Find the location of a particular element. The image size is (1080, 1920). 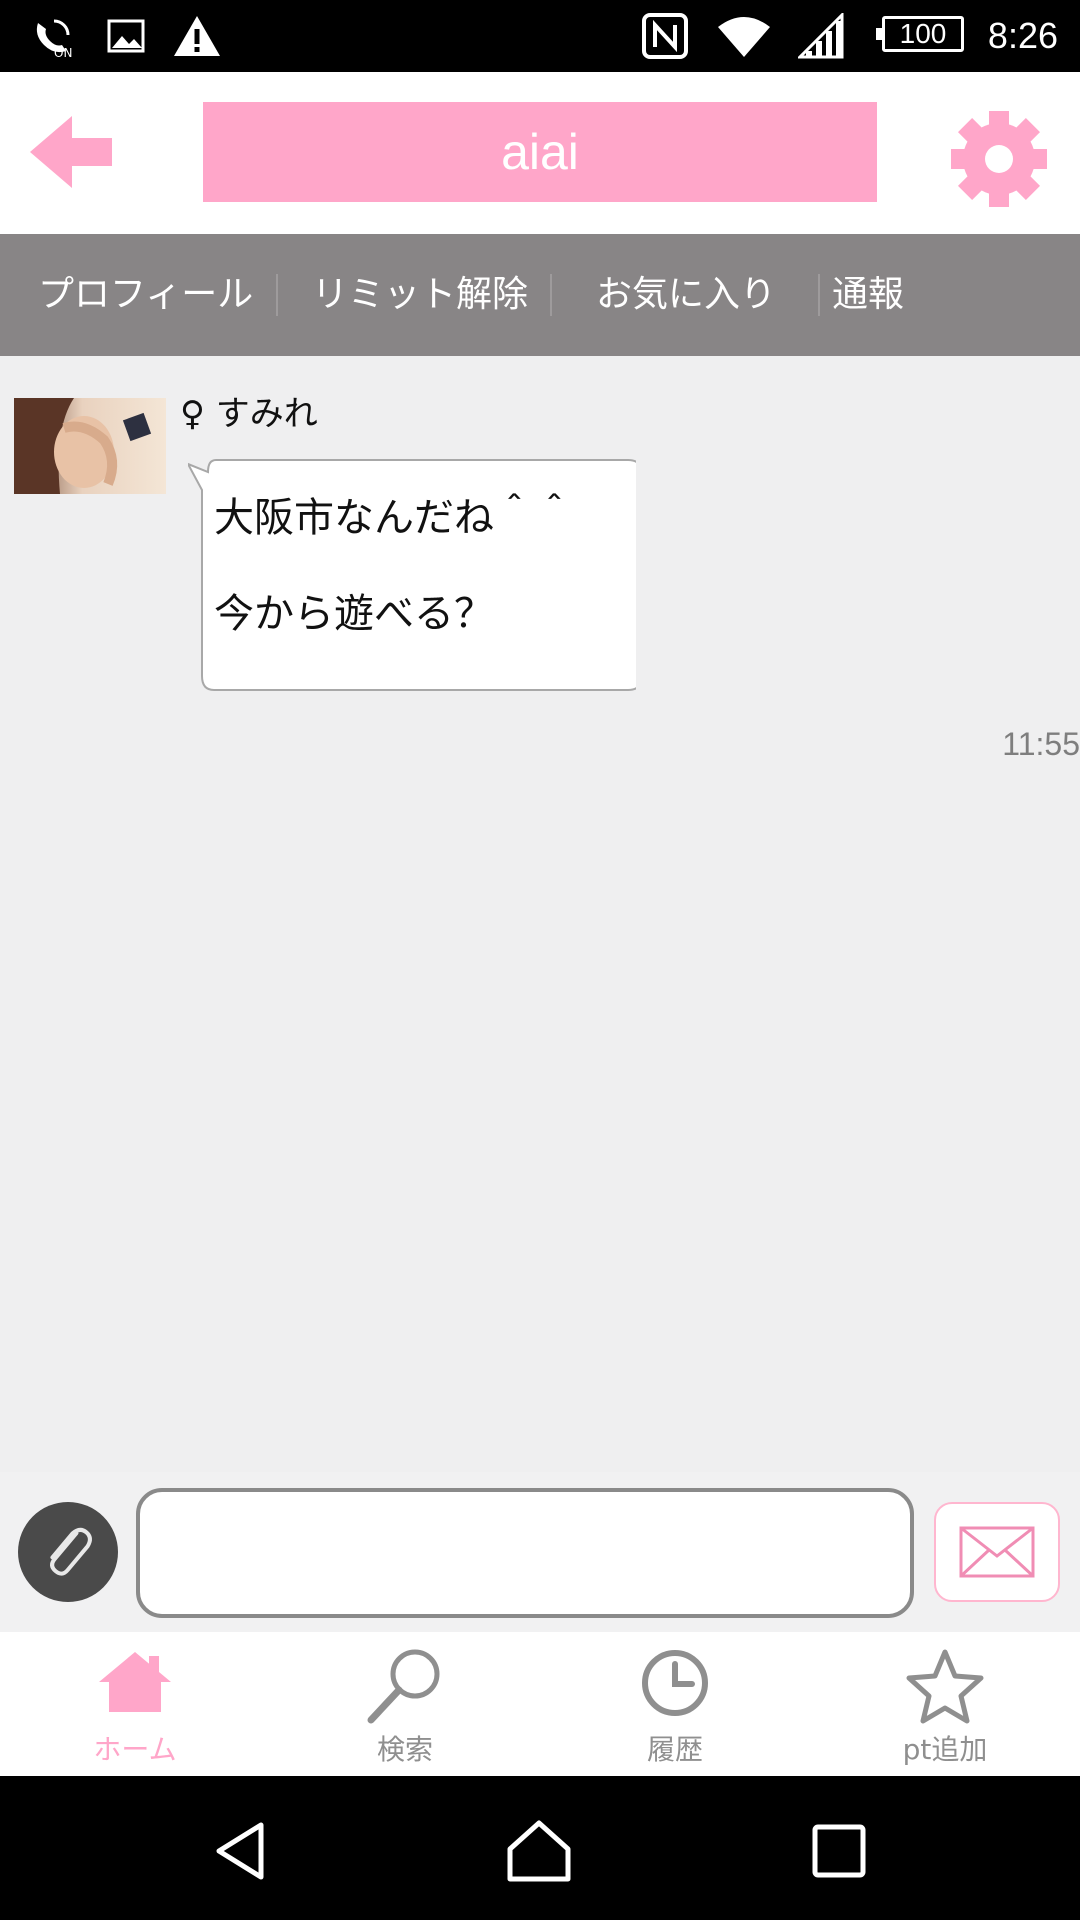

nav-history-label: 履歴 is located at coordinates (674, 1749).